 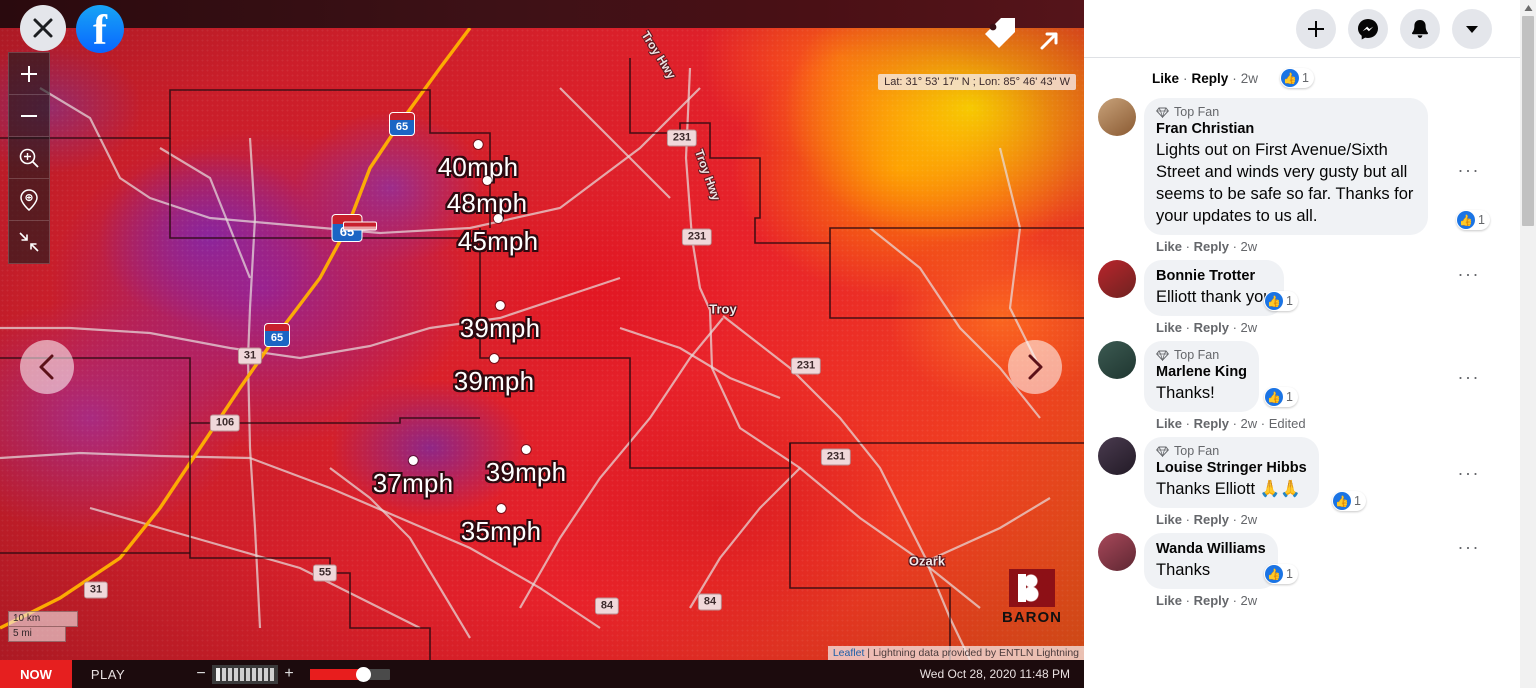 I want to click on comment-author: Marlene King, so click(x=1201, y=372).